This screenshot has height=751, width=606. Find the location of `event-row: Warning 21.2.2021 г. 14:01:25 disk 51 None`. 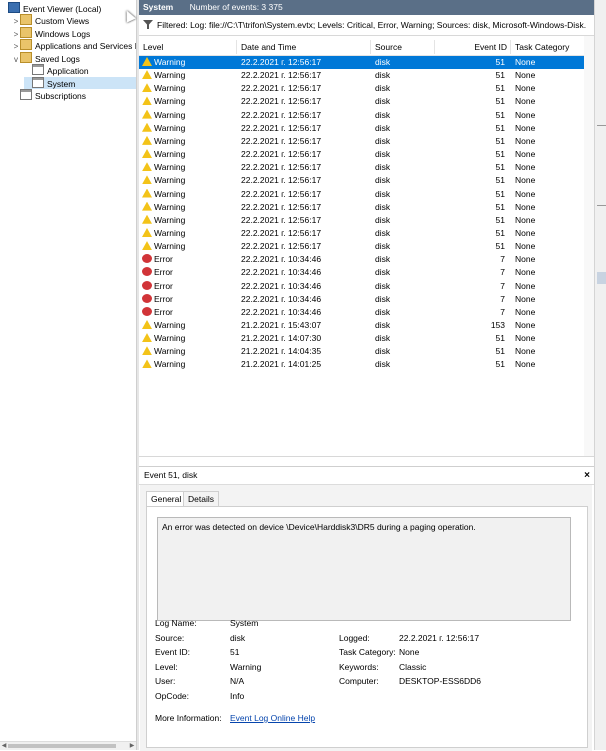

event-row: Warning 21.2.2021 г. 14:01:25 disk 51 None is located at coordinates (361, 364).